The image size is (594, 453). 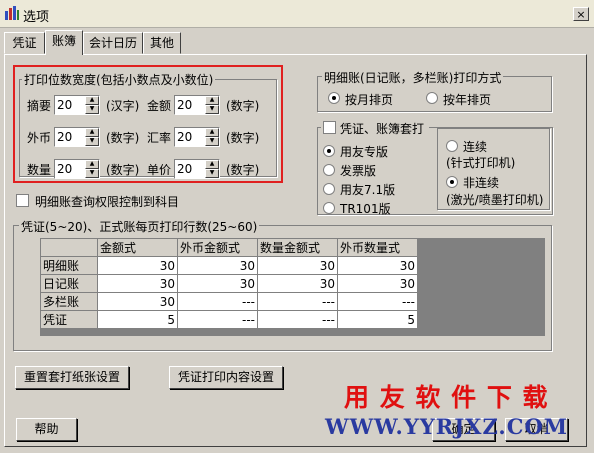 I want to click on yonyou-special-label: 用友专版, so click(x=364, y=151).